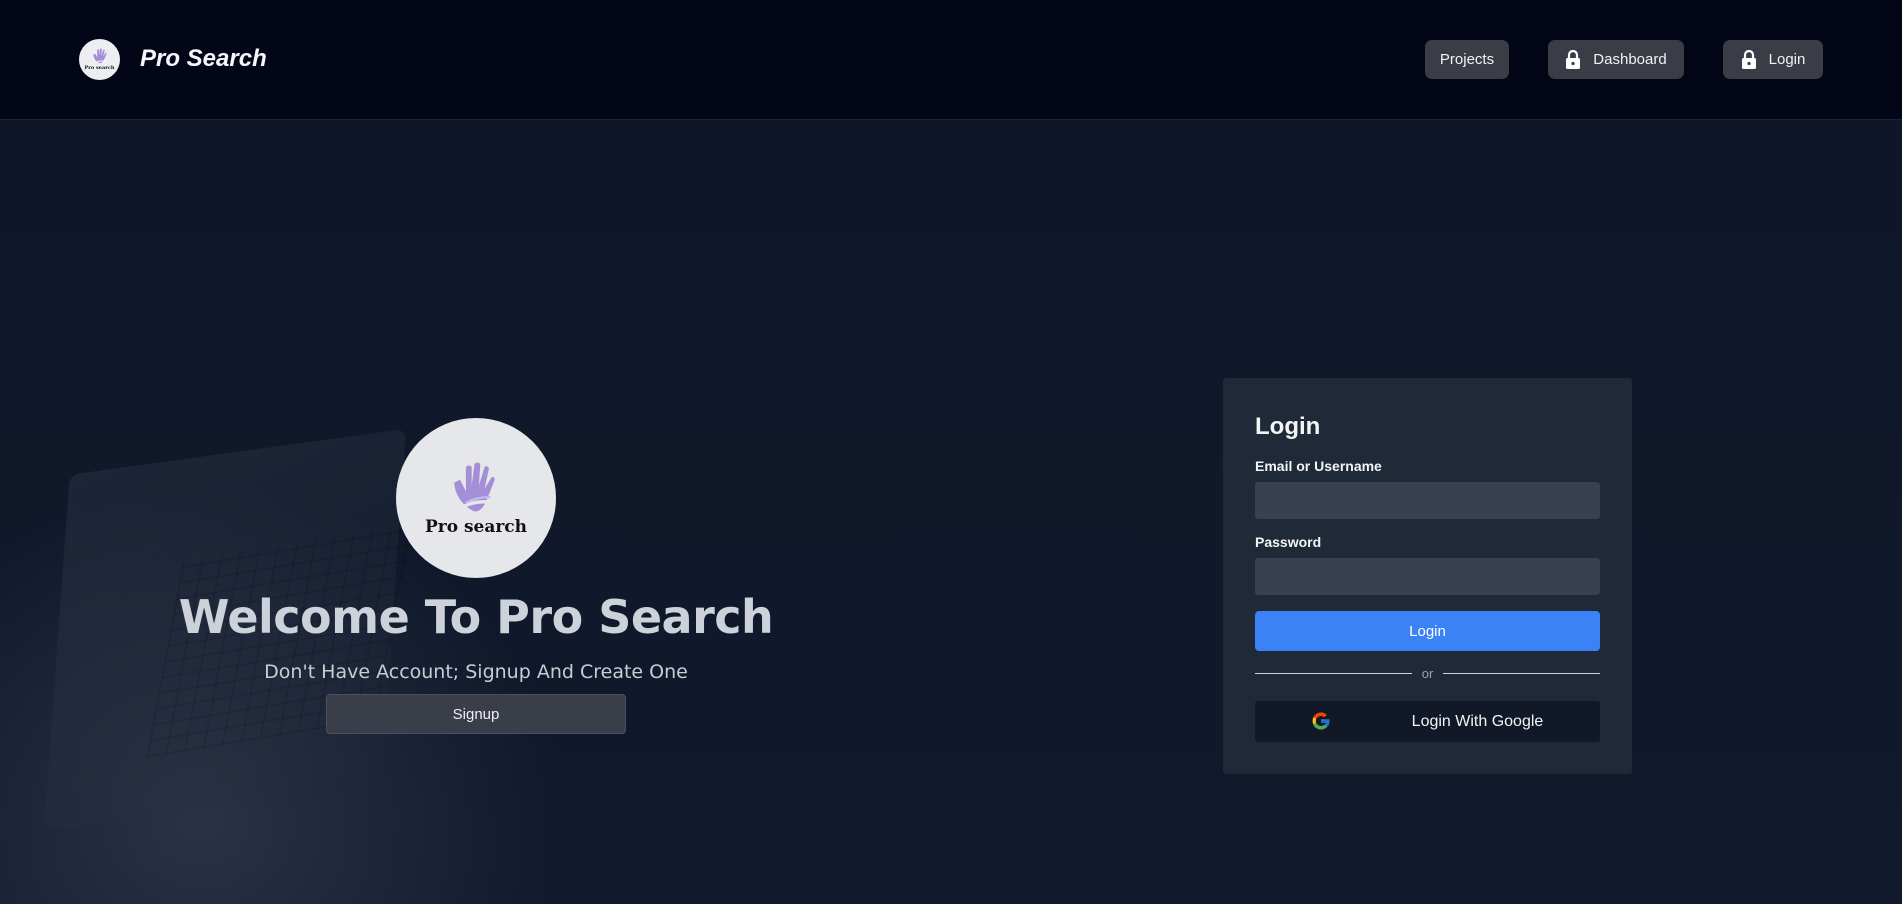  I want to click on google-login-label: Login With Google, so click(1477, 721).